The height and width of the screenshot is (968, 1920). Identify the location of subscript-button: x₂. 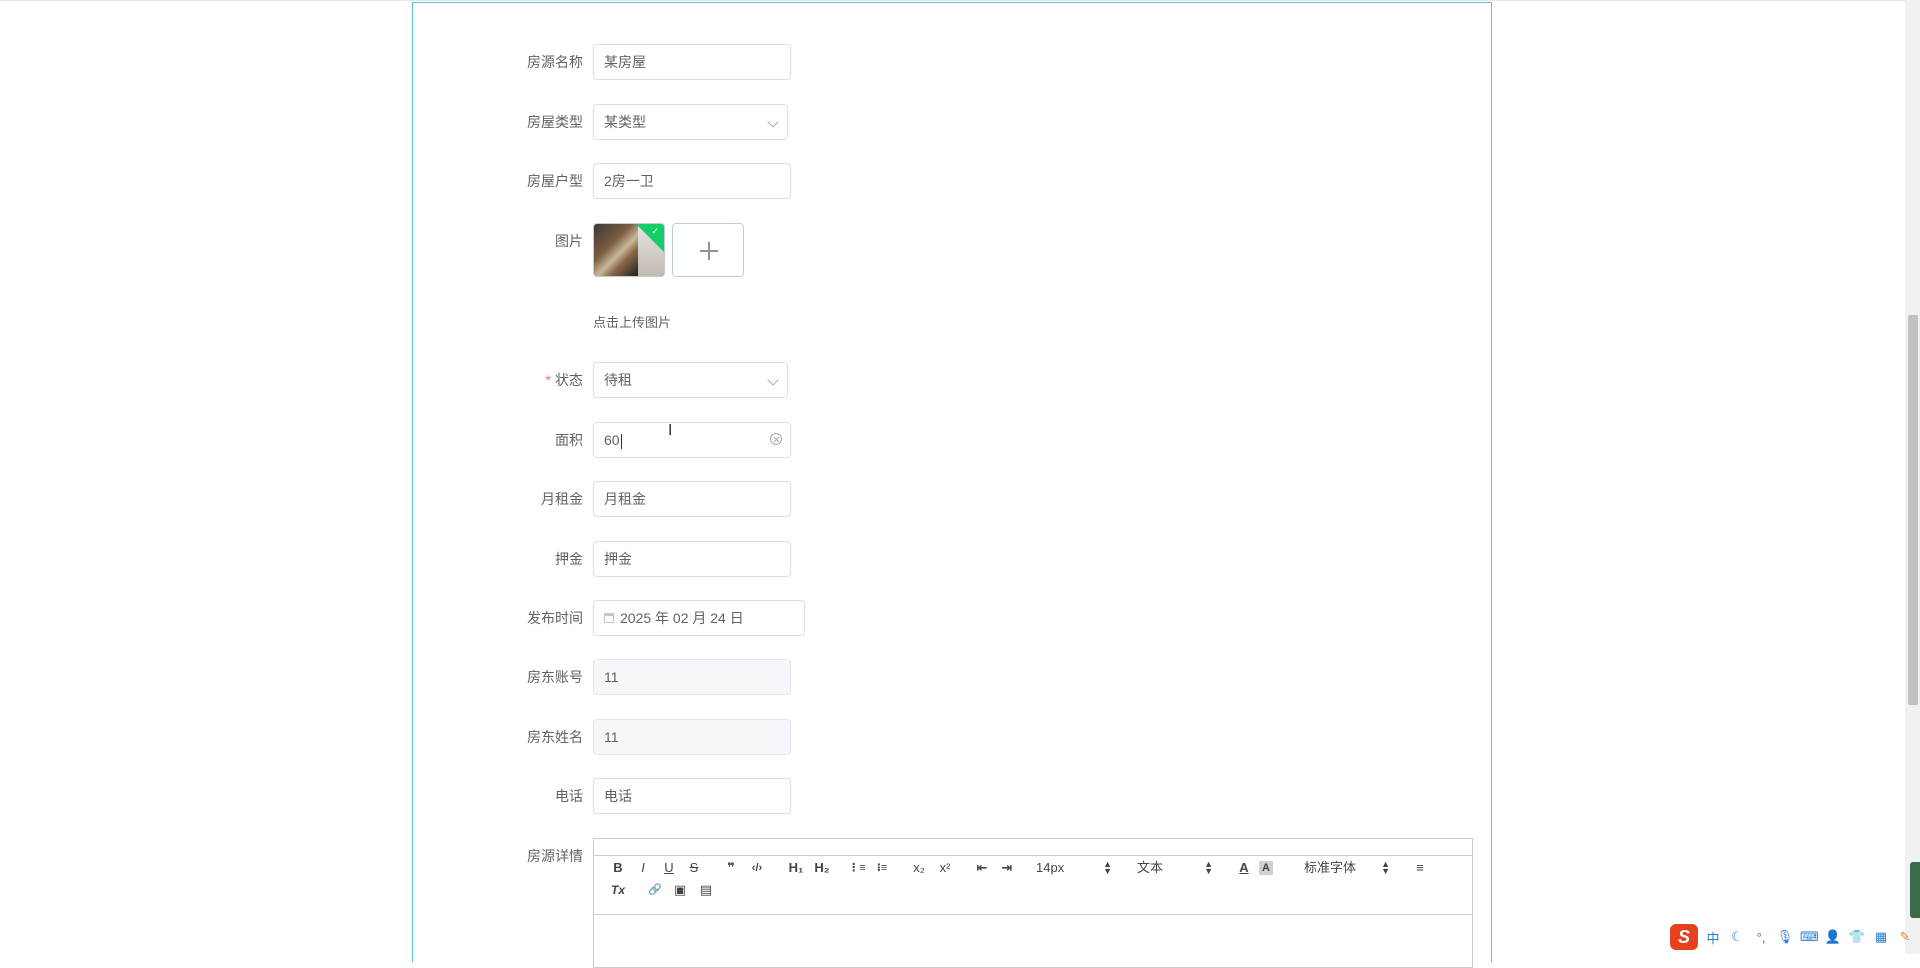
(919, 868).